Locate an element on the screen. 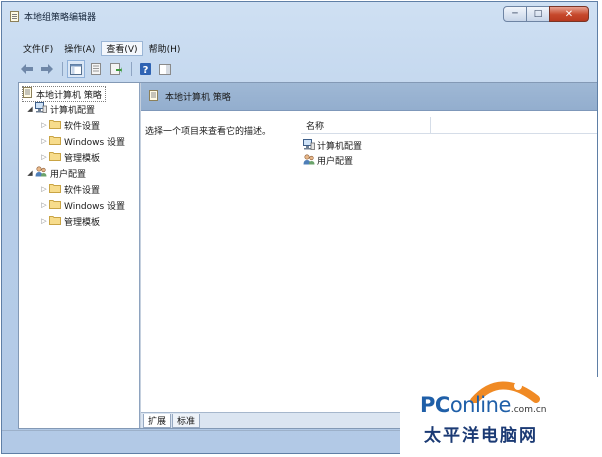 The height and width of the screenshot is (457, 602). brand-chinese: 太平洋电脑网 is located at coordinates (481, 436).